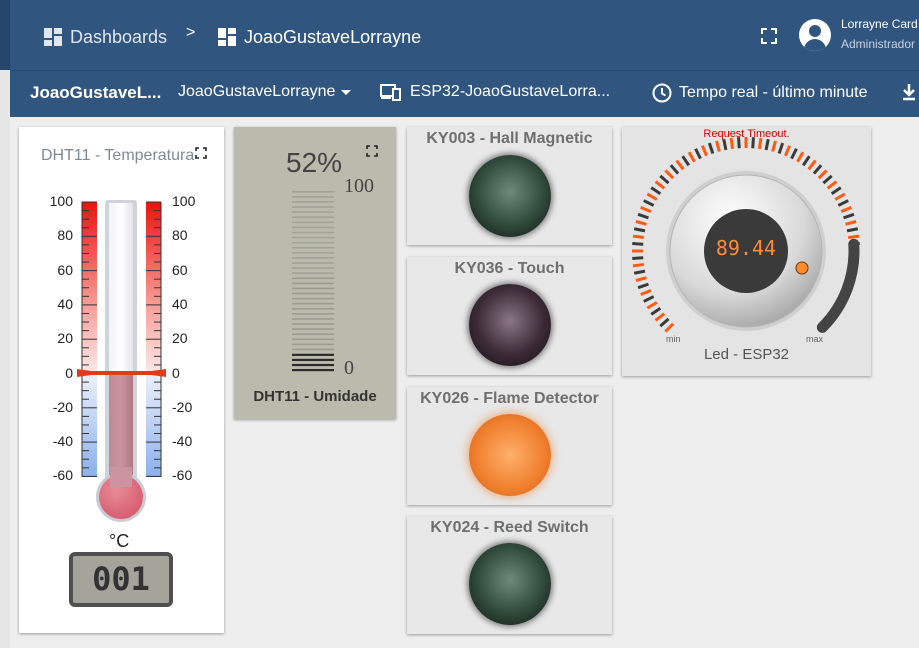 This screenshot has width=919, height=648. Describe the element at coordinates (909, 92) in the screenshot. I see `download-icon` at that location.